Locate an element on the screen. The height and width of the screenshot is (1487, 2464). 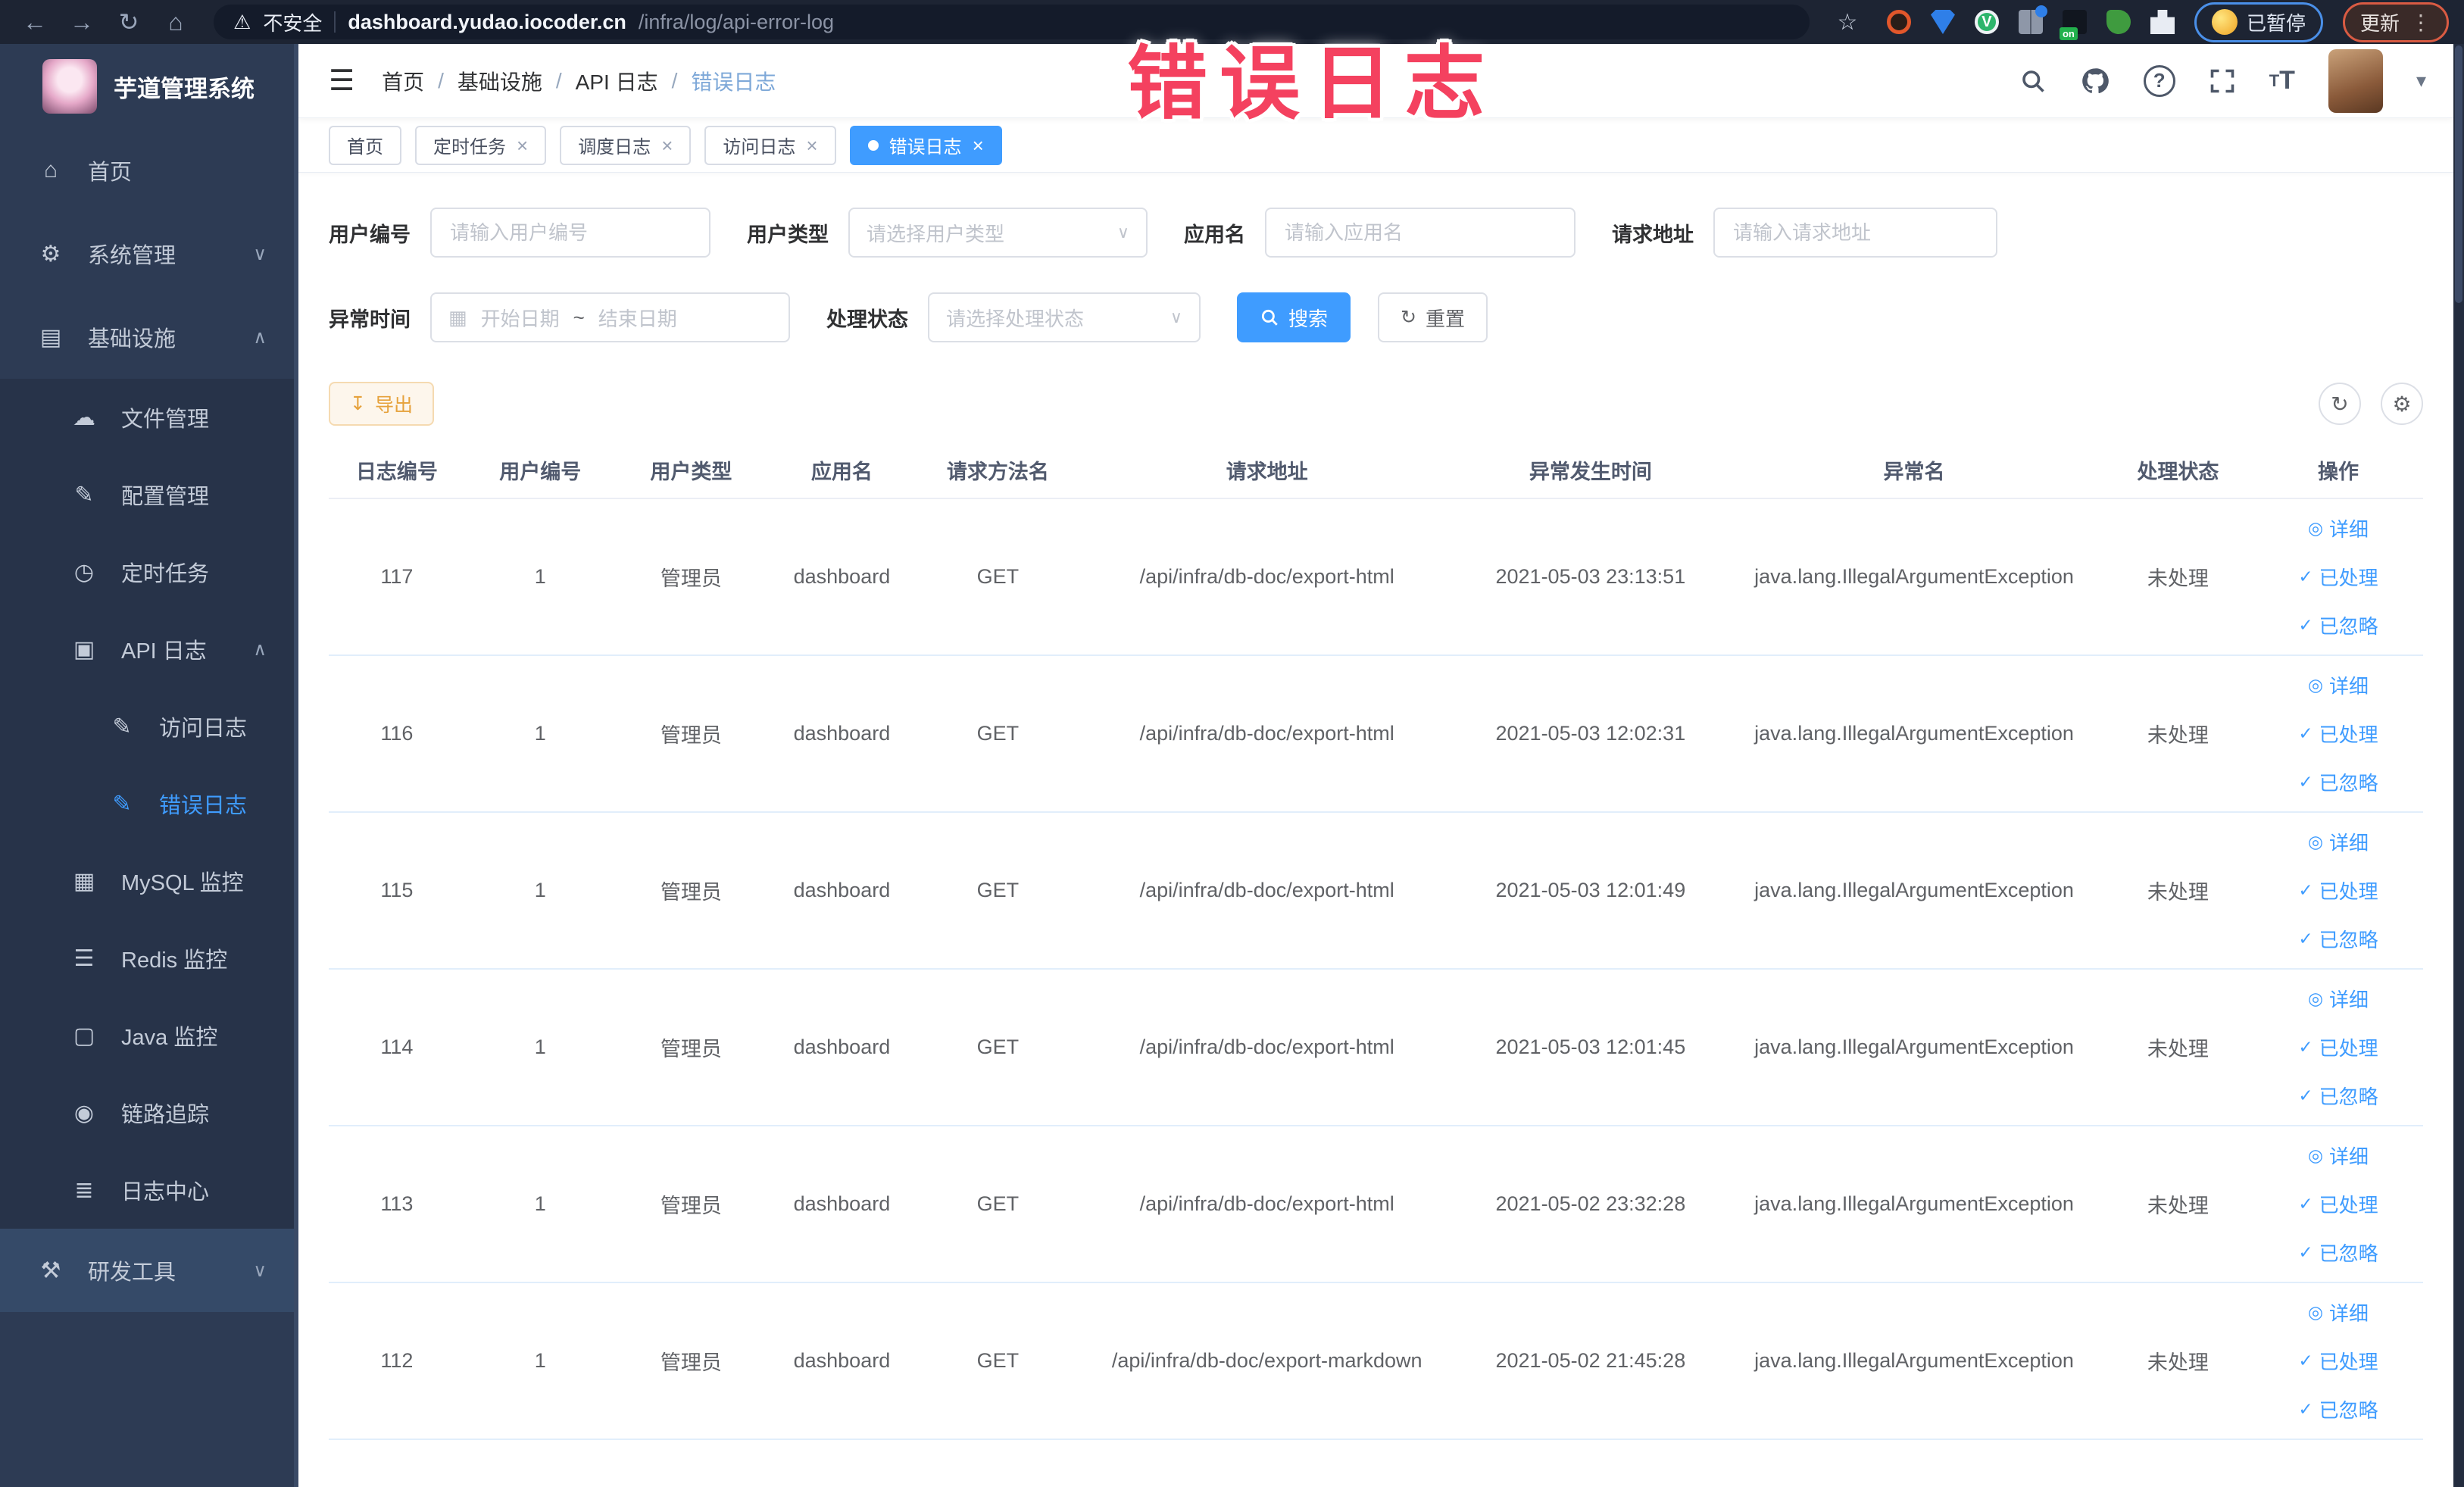
page-scrollbar is located at coordinates (2458, 765).